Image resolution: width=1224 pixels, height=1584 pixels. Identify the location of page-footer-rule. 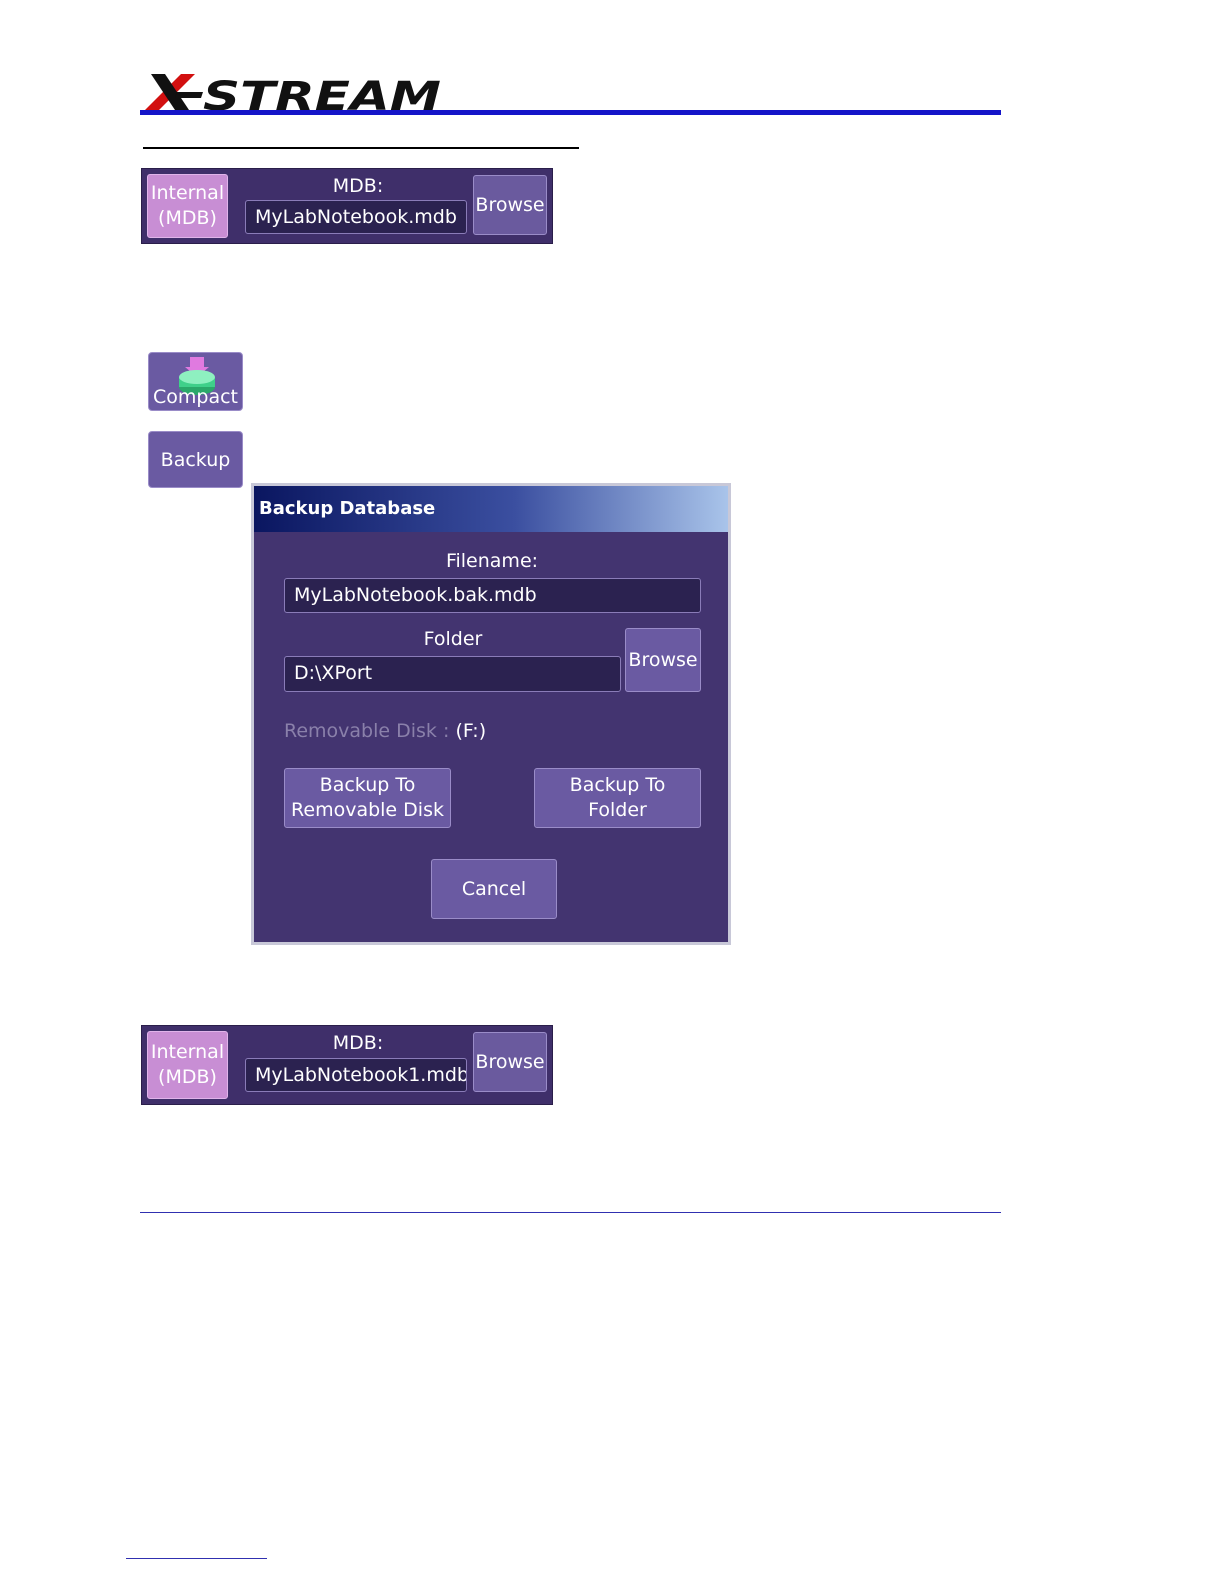
(196, 1558).